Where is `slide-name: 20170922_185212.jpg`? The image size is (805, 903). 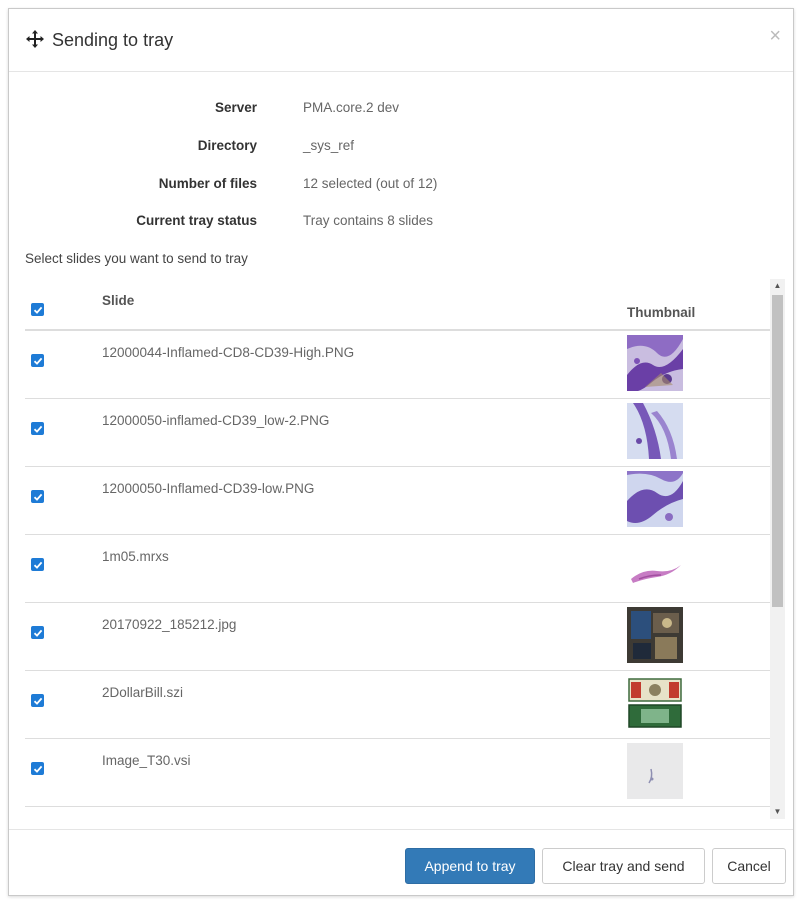 slide-name: 20170922_185212.jpg is located at coordinates (169, 624).